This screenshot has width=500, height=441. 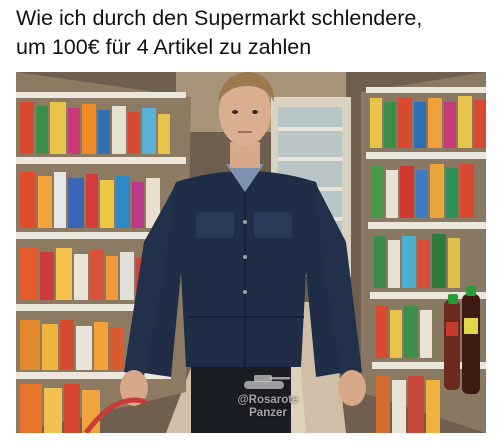 I want to click on caption-line-2: um 100€ für 4 Artikel zu zahlen, so click(x=164, y=47).